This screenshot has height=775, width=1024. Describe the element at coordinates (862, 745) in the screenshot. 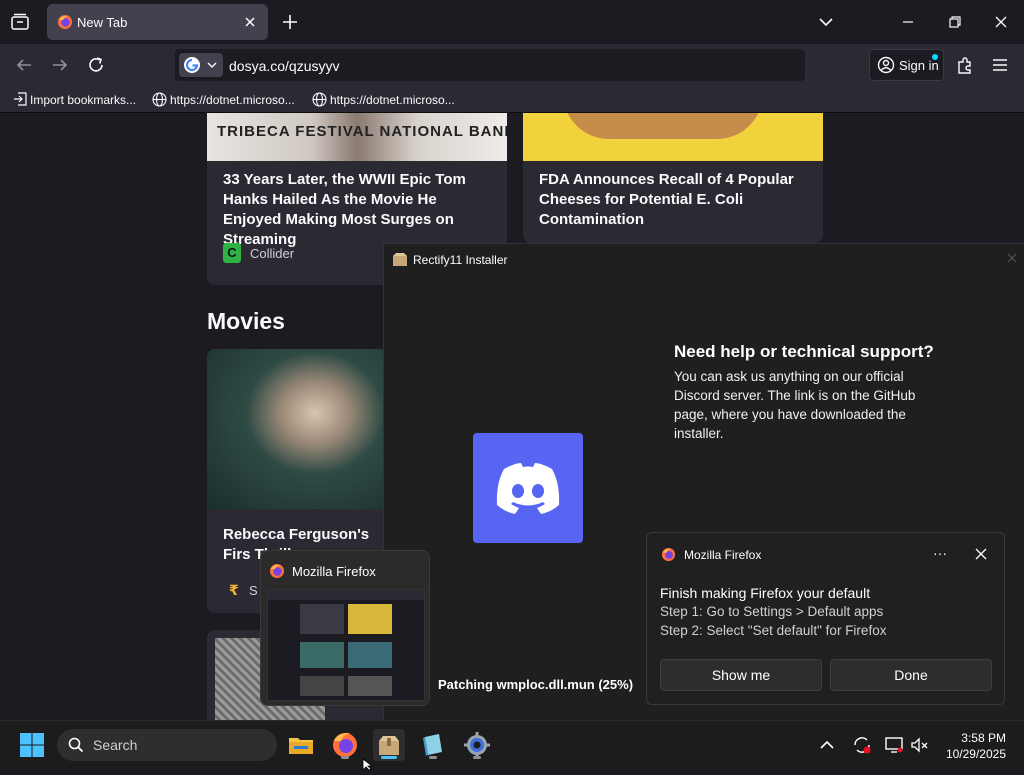

I see `sync-alert-icon` at that location.